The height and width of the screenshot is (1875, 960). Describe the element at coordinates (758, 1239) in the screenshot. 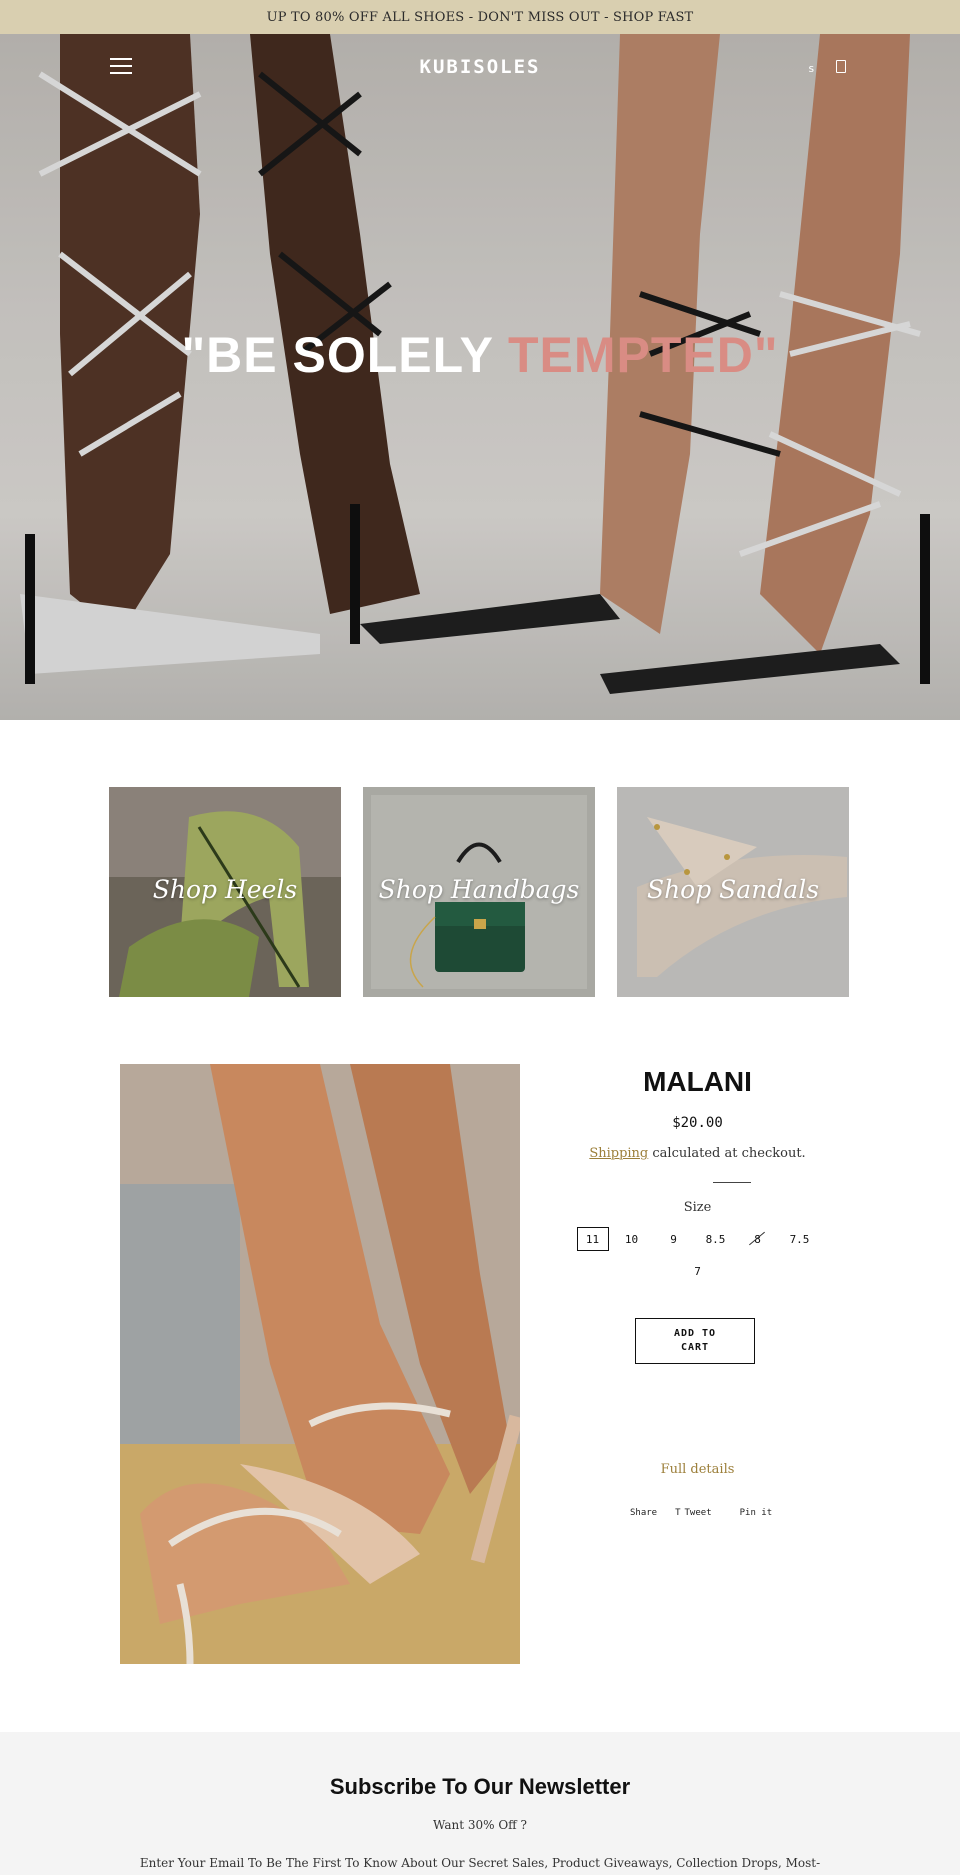

I see `size-option-8: 8` at that location.